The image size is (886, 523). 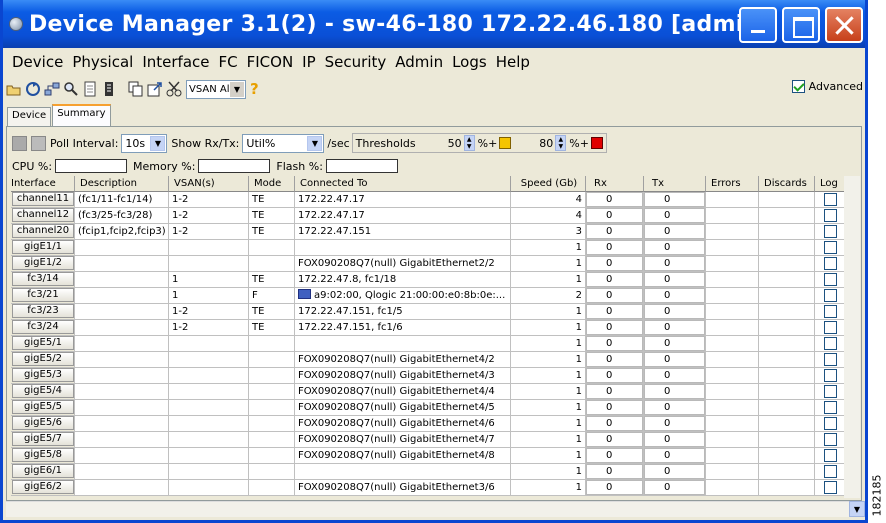 I want to click on col-errors: Errors, so click(x=732, y=184).